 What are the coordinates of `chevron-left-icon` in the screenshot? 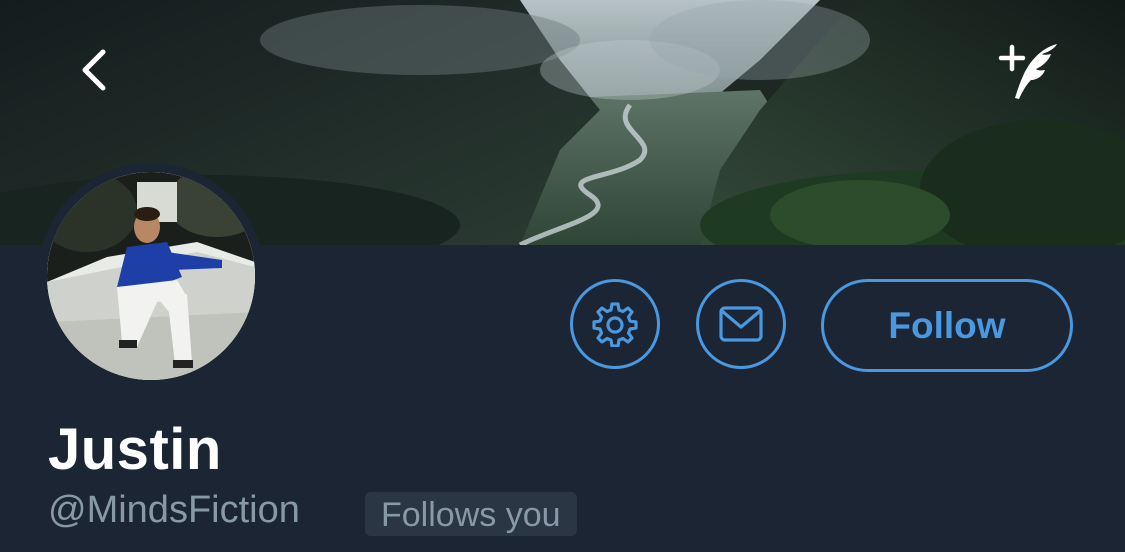 It's located at (94, 70).